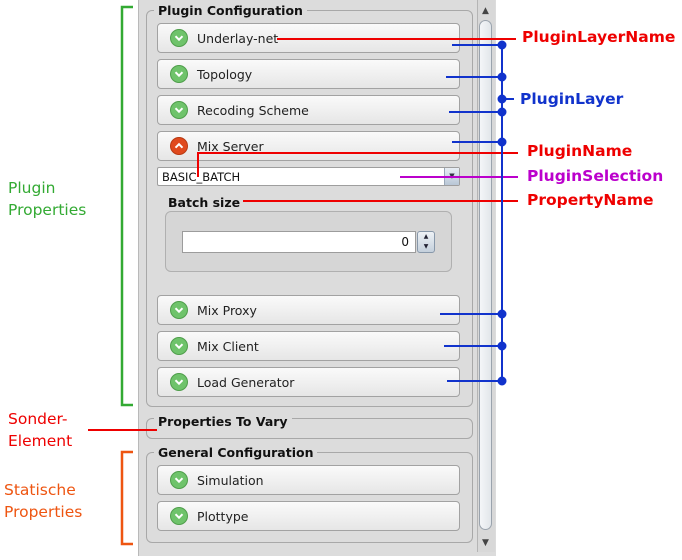 The height and width of the screenshot is (560, 682). Describe the element at coordinates (590, 200) in the screenshot. I see `property-name-annotation-label: PropertyName` at that location.